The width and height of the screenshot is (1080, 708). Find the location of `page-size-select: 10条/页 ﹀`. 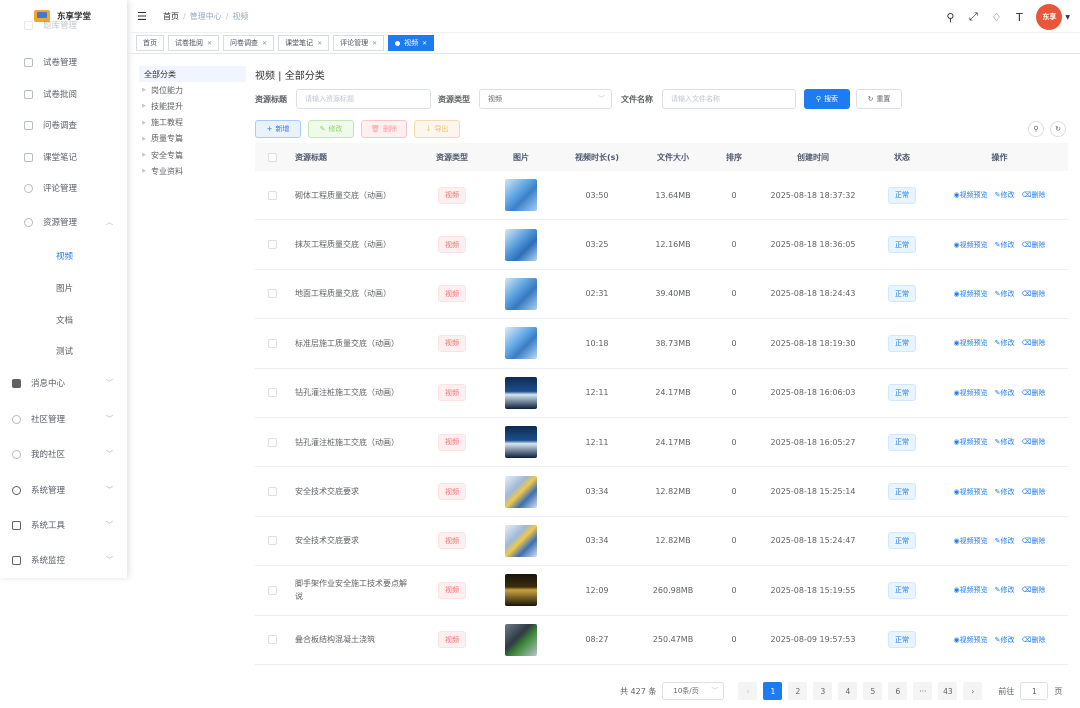

page-size-select: 10条/页 ﹀ is located at coordinates (693, 691).